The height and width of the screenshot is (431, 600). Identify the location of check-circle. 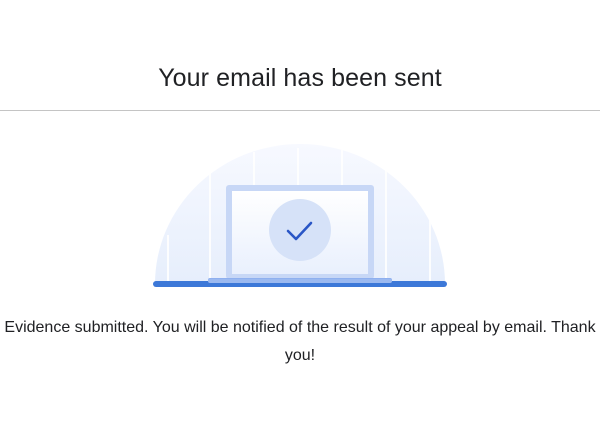
(300, 230).